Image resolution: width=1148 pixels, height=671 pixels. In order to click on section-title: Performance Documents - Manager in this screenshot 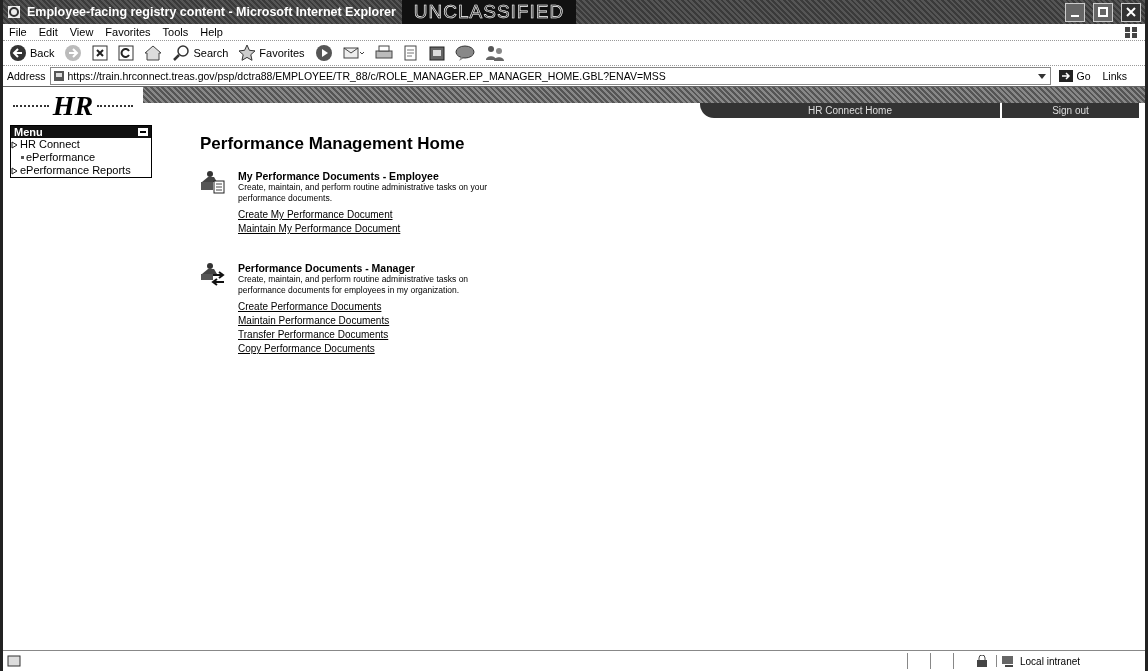, I will do `click(326, 268)`.